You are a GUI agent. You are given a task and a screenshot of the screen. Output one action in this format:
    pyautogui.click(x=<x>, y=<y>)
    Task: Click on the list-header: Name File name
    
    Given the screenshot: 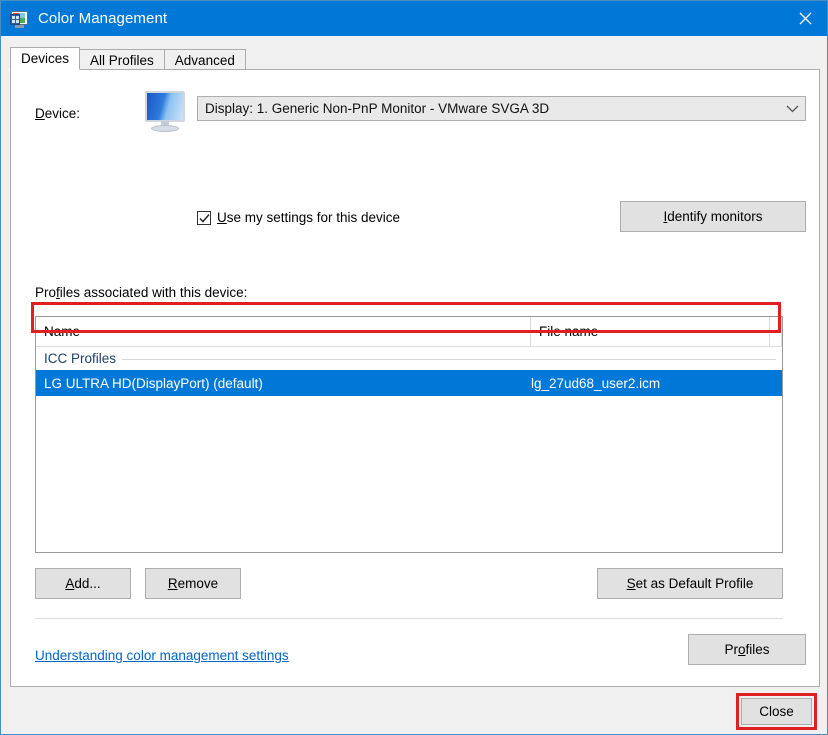 What is the action you would take?
    pyautogui.click(x=409, y=332)
    